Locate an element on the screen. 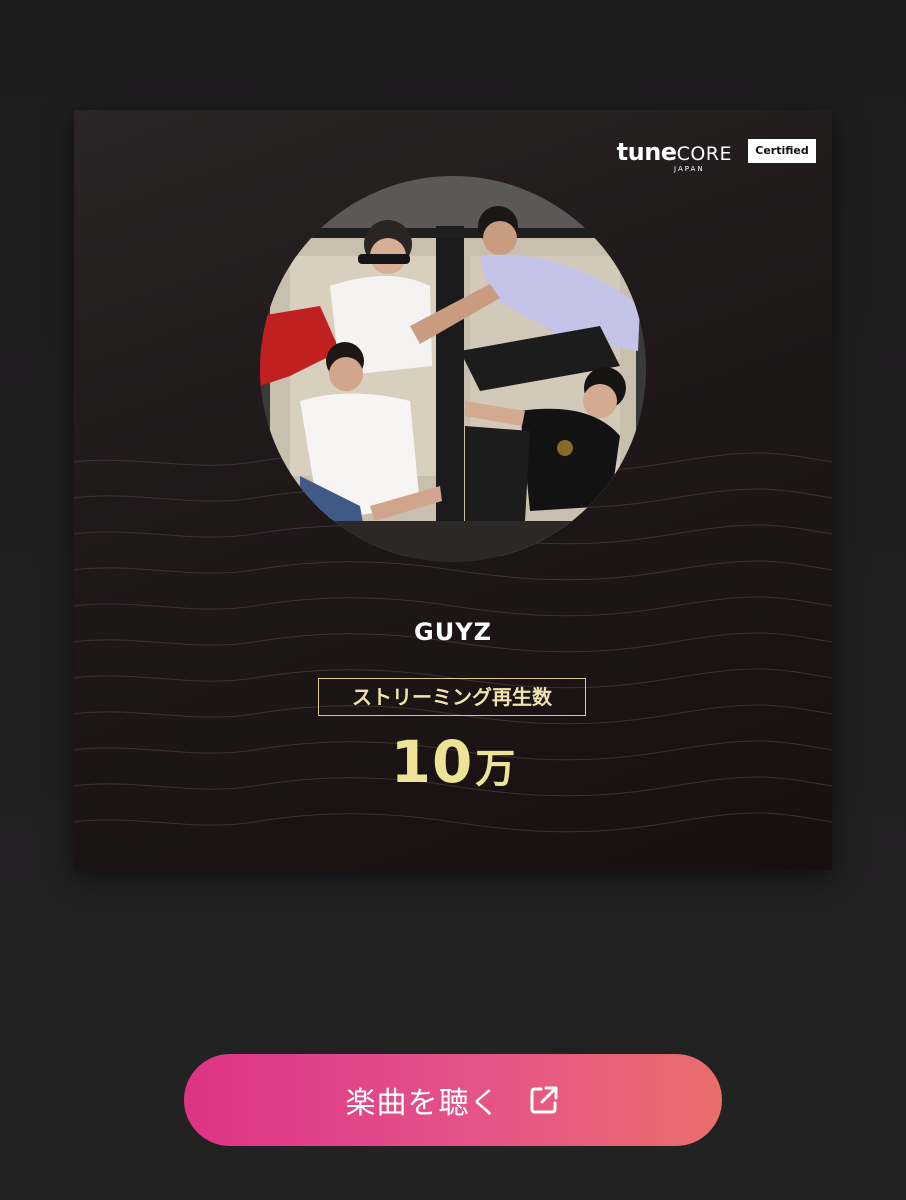 The image size is (906, 1200). external-link-icon is located at coordinates (544, 1100).